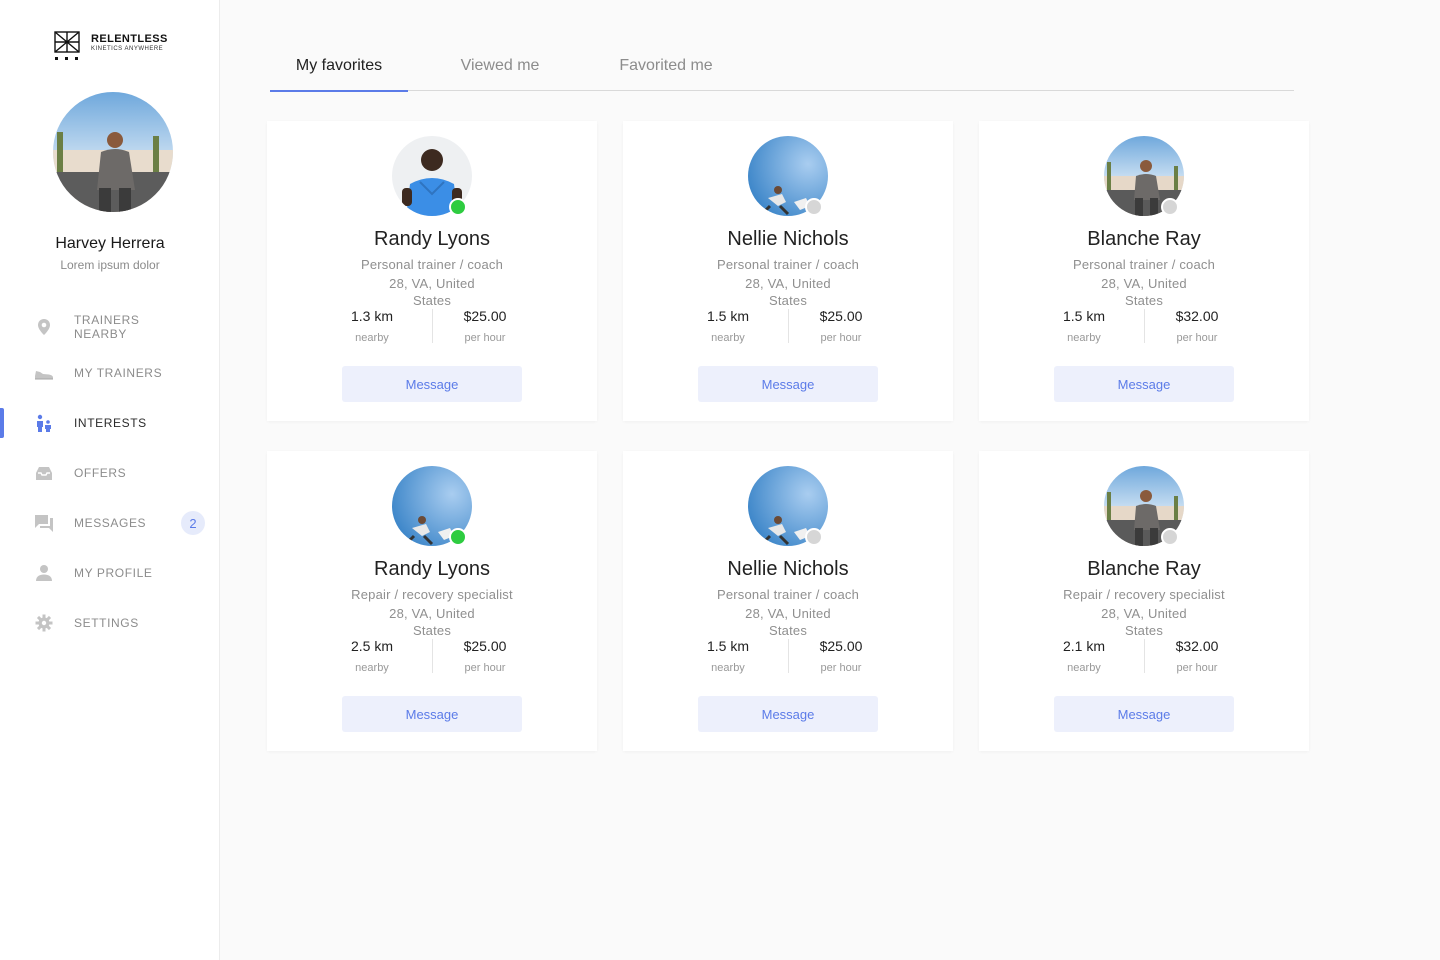  Describe the element at coordinates (500, 65) in the screenshot. I see `tab-viewed-me: Viewed me` at that location.